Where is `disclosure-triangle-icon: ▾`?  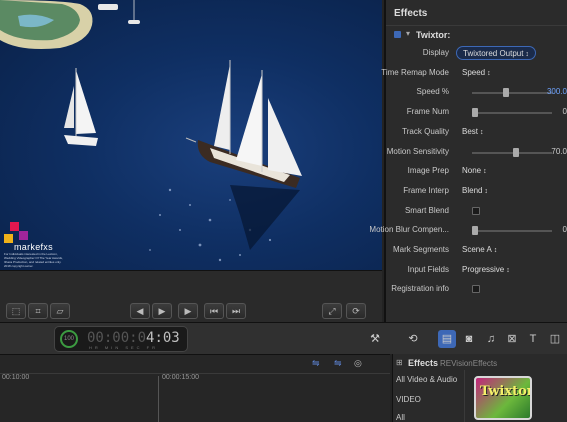 disclosure-triangle-icon: ▾ is located at coordinates (408, 33).